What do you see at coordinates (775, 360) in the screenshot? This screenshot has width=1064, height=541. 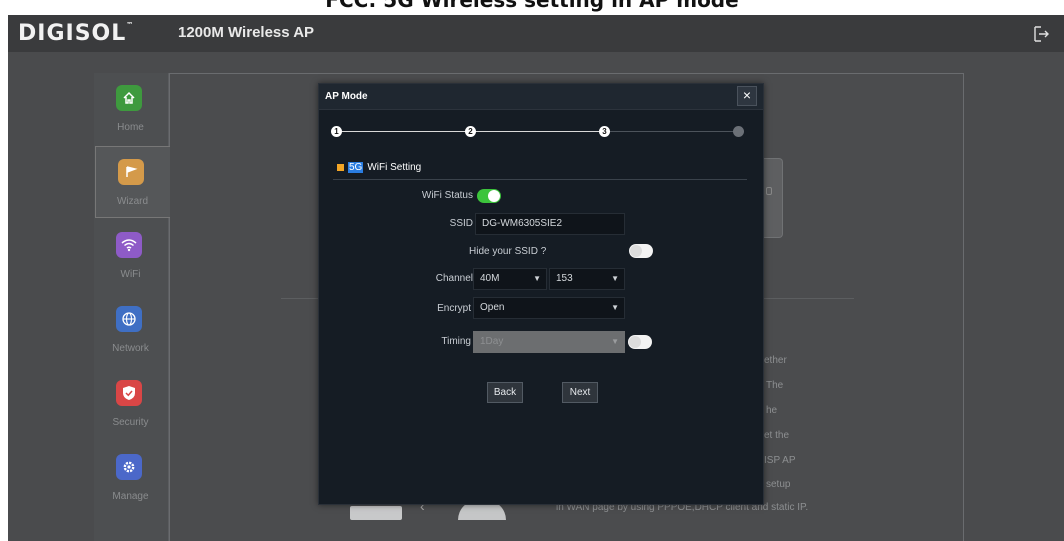 I see `background-text-line: ether` at bounding box center [775, 360].